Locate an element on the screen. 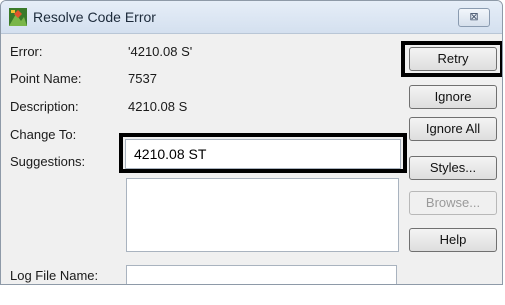 The height and width of the screenshot is (305, 505). log-file-name-input is located at coordinates (261, 274).